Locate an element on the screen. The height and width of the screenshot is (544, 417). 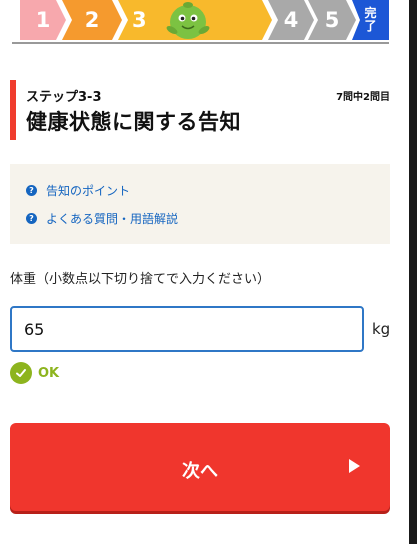
play-arrow-icon is located at coordinates (354, 466).